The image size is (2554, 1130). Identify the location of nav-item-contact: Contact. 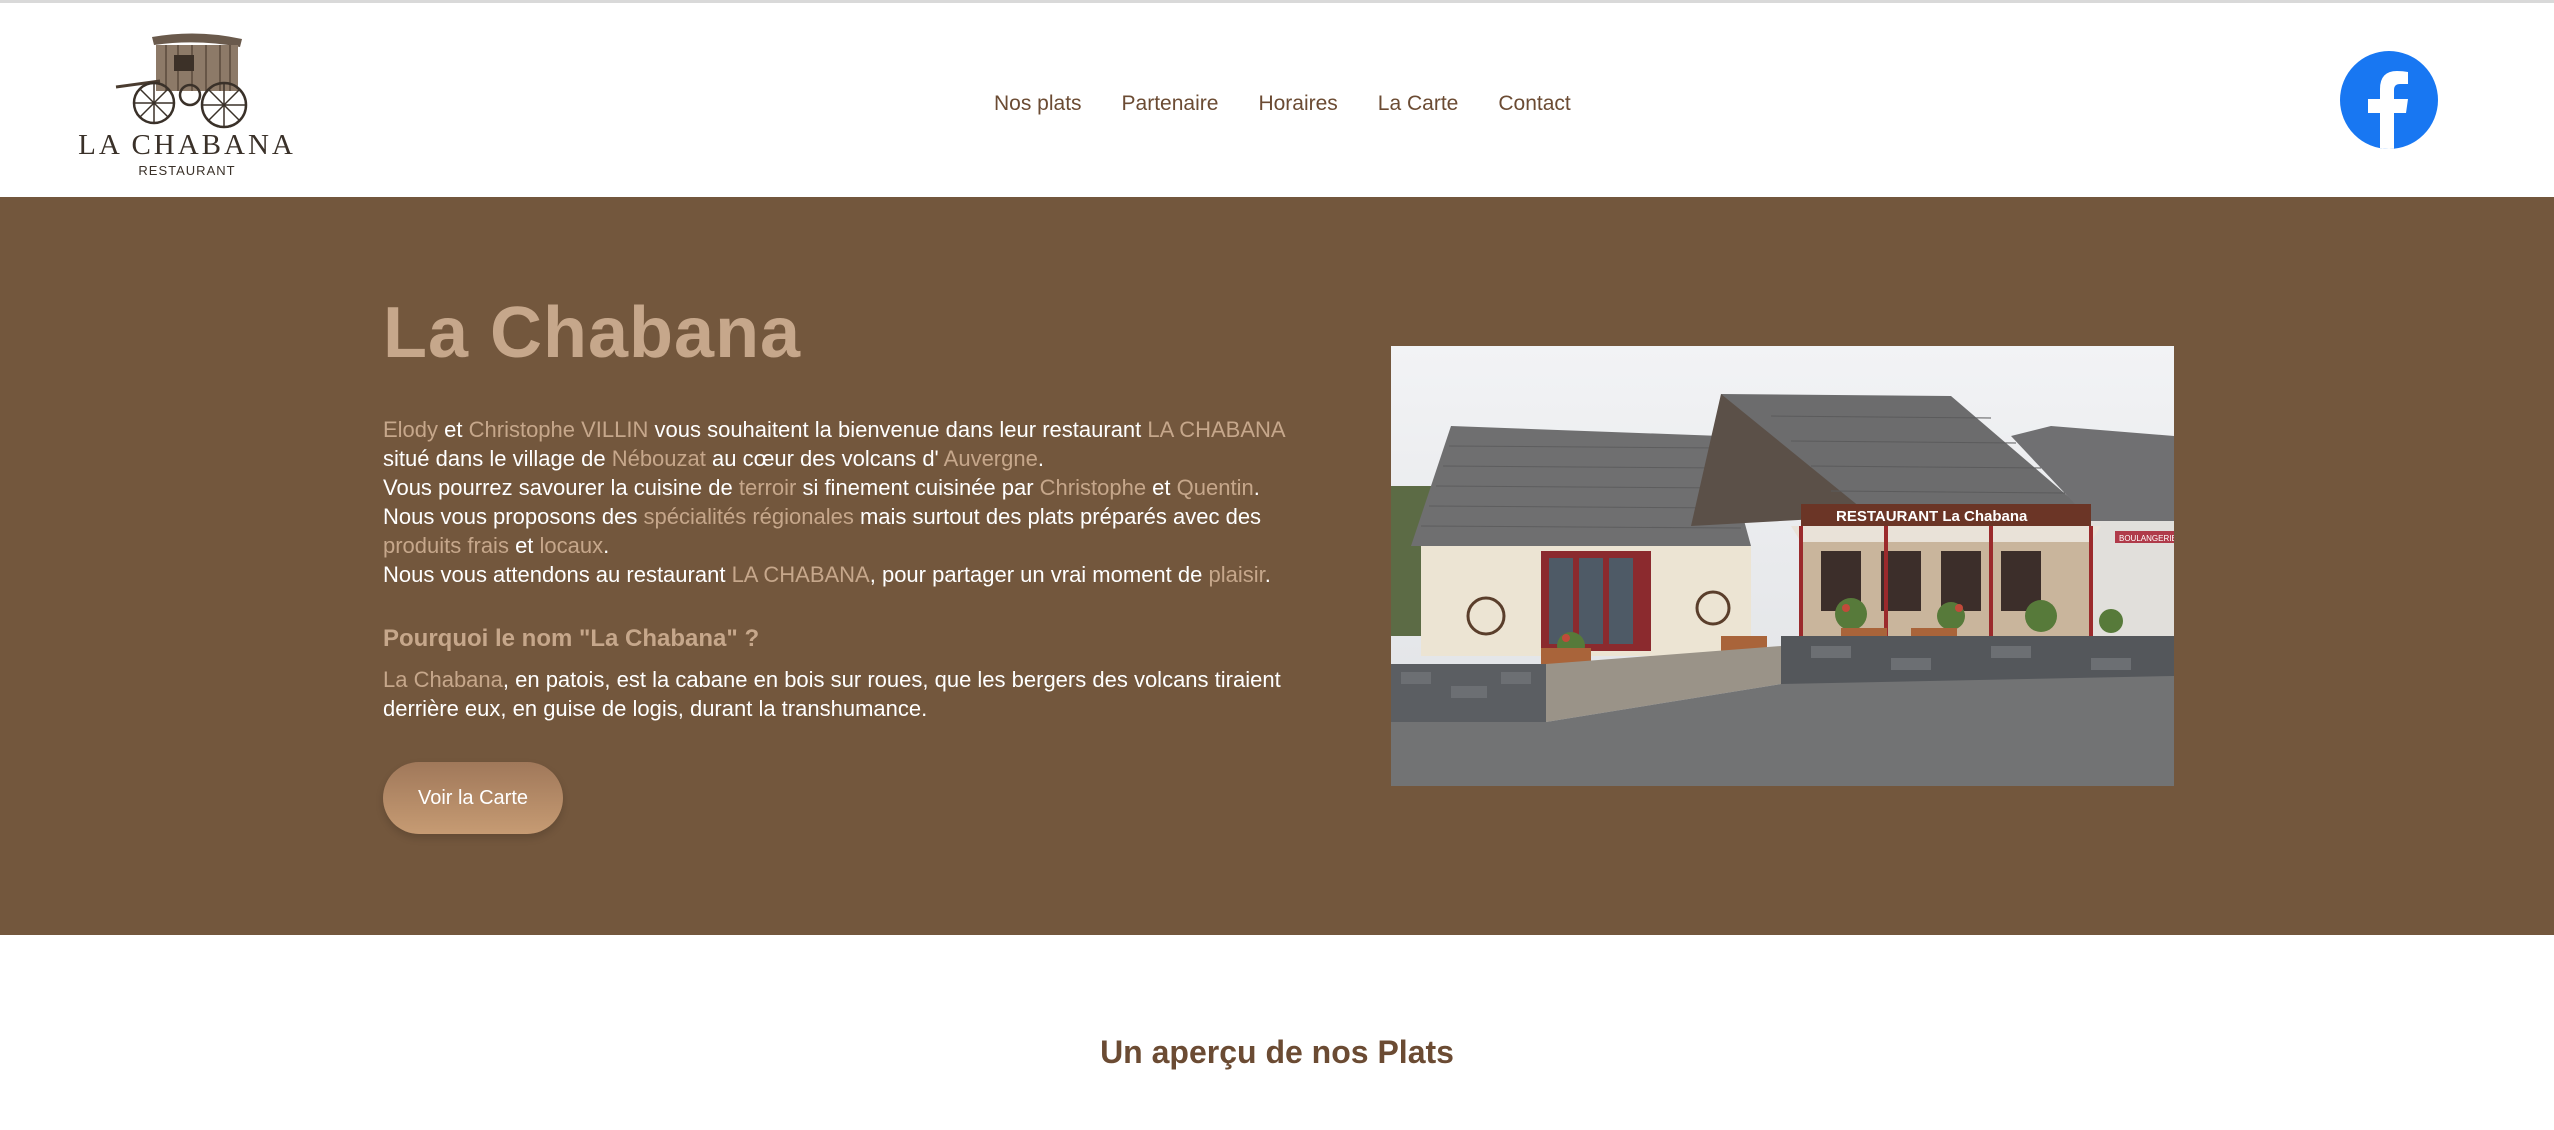
(1534, 104).